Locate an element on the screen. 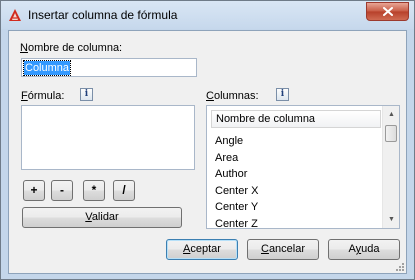 The width and height of the screenshot is (415, 280). close-button is located at coordinates (387, 11).